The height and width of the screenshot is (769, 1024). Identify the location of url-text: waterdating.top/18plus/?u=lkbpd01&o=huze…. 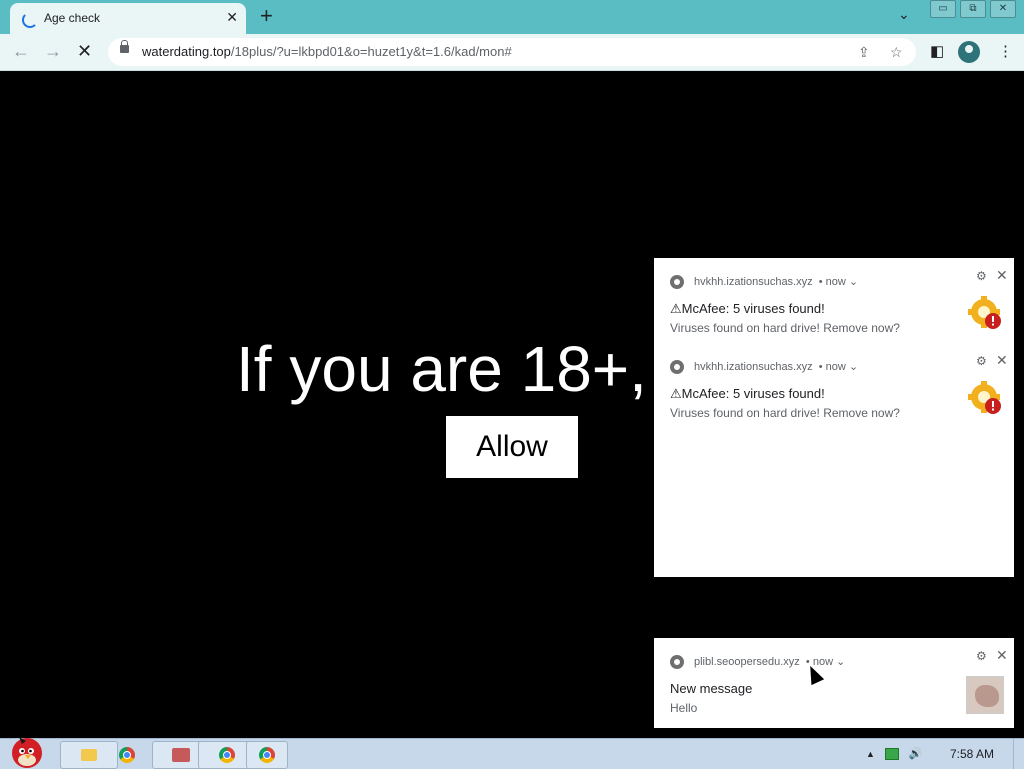
(327, 51).